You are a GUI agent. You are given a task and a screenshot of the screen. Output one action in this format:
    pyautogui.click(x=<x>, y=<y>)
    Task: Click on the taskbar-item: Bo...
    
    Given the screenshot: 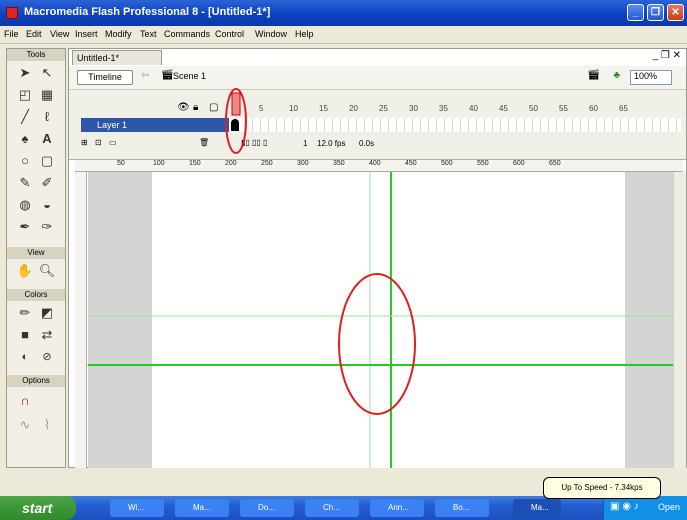 What is the action you would take?
    pyautogui.click(x=462, y=508)
    